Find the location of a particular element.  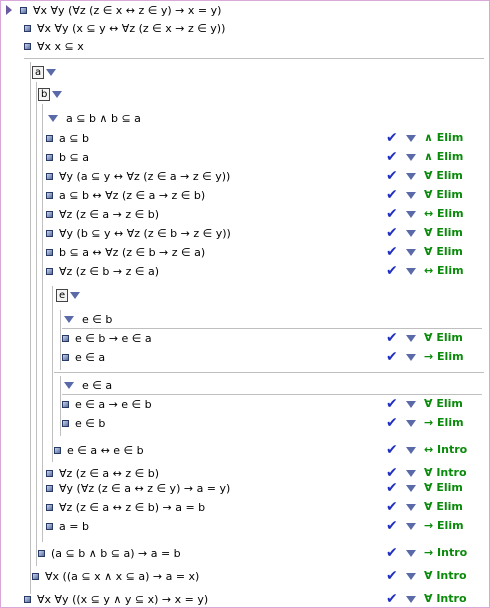

constant-box: a is located at coordinates (38, 72).